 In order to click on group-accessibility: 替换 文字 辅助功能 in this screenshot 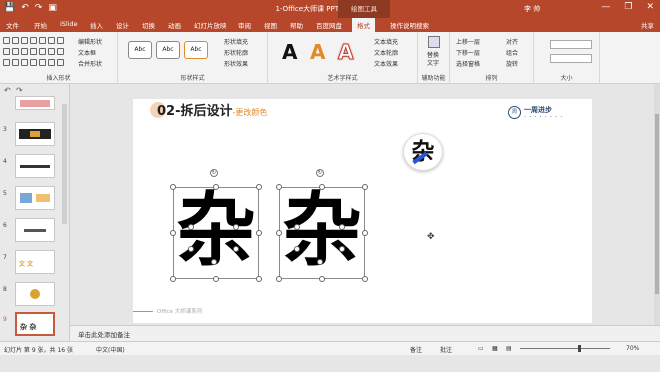, I will do `click(434, 58)`.